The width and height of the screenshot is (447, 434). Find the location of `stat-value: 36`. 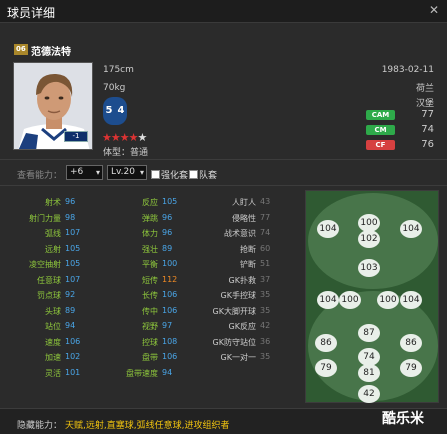

stat-value: 36 is located at coordinates (265, 341).